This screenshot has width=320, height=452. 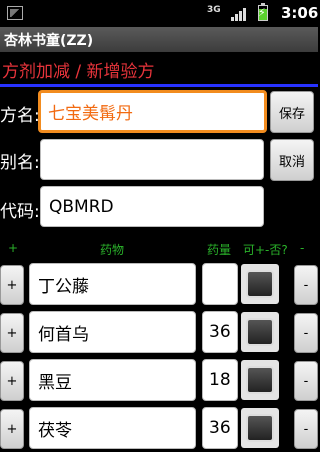 What do you see at coordinates (112, 428) in the screenshot?
I see `drug-name-field: 茯苓` at bounding box center [112, 428].